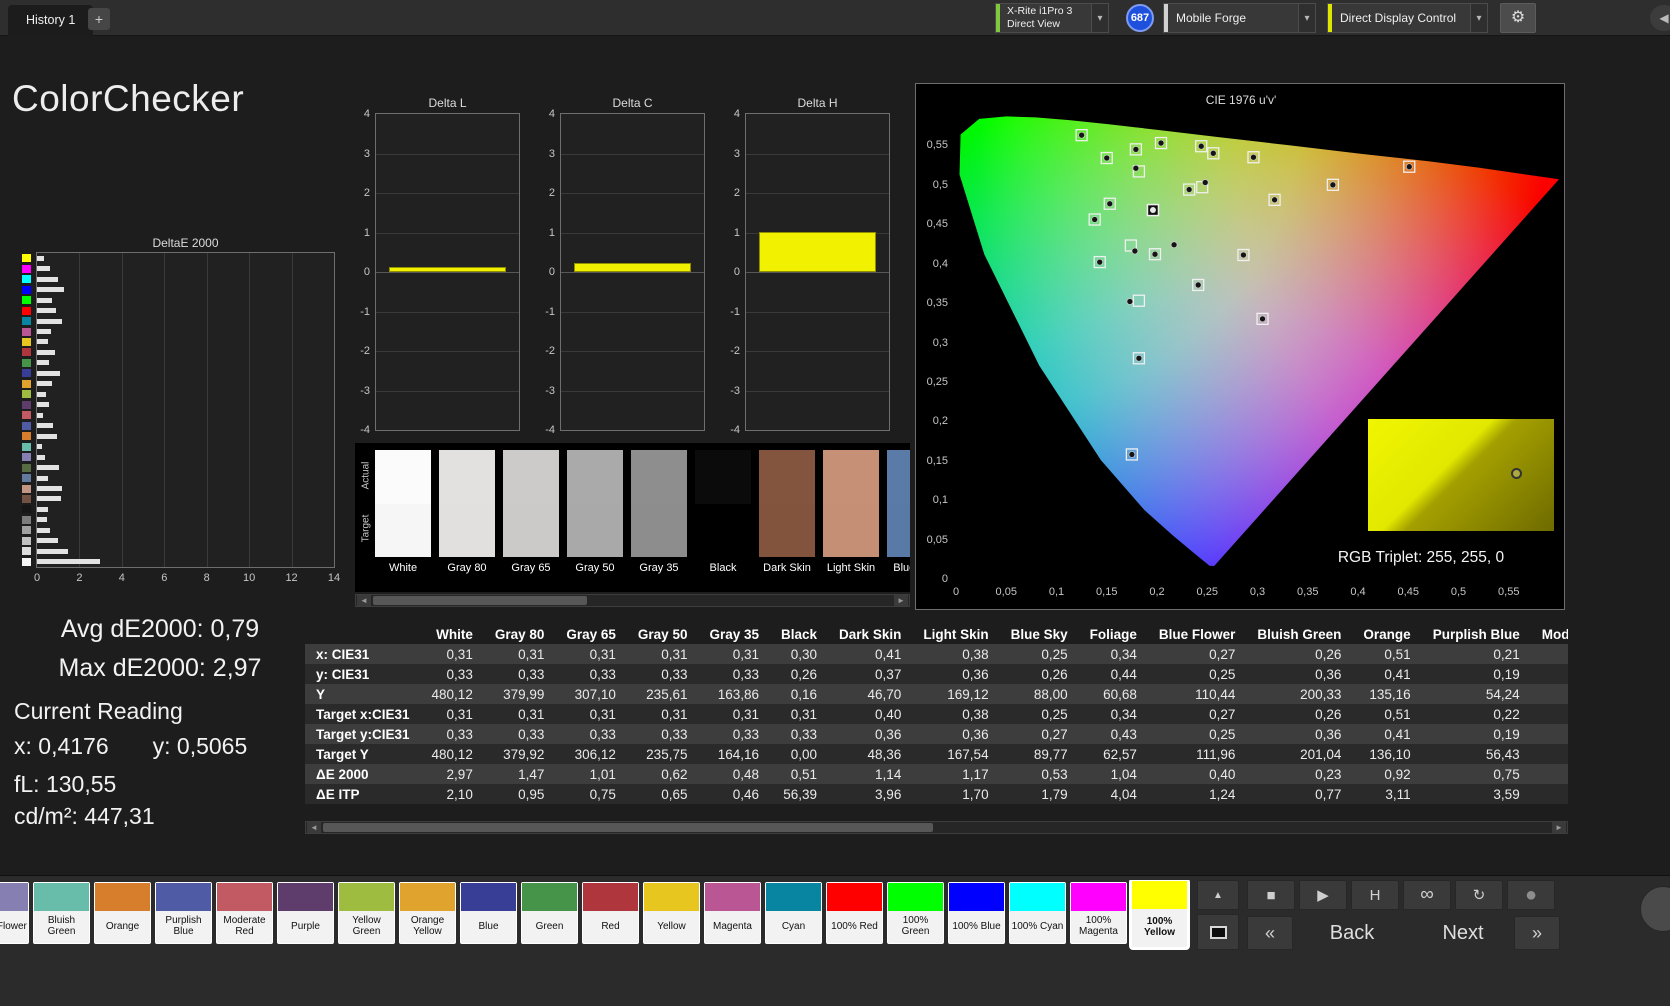 This screenshot has width=1670, height=1006. Describe the element at coordinates (628, 827) in the screenshot. I see `table-scrollbar-thumb` at that location.